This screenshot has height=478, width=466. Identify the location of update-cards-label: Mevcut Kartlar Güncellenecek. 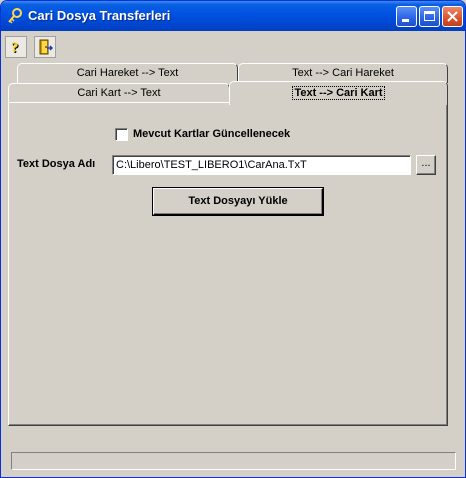
(212, 134).